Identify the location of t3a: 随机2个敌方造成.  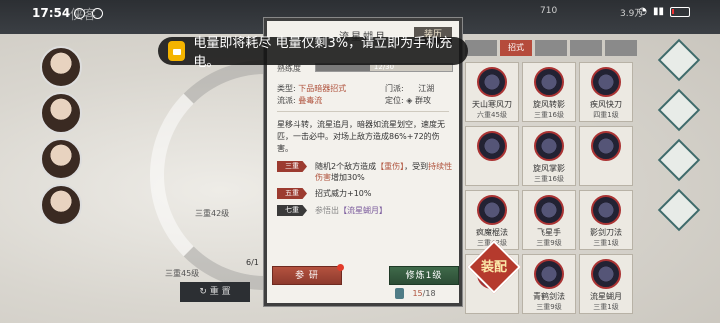
(346, 166).